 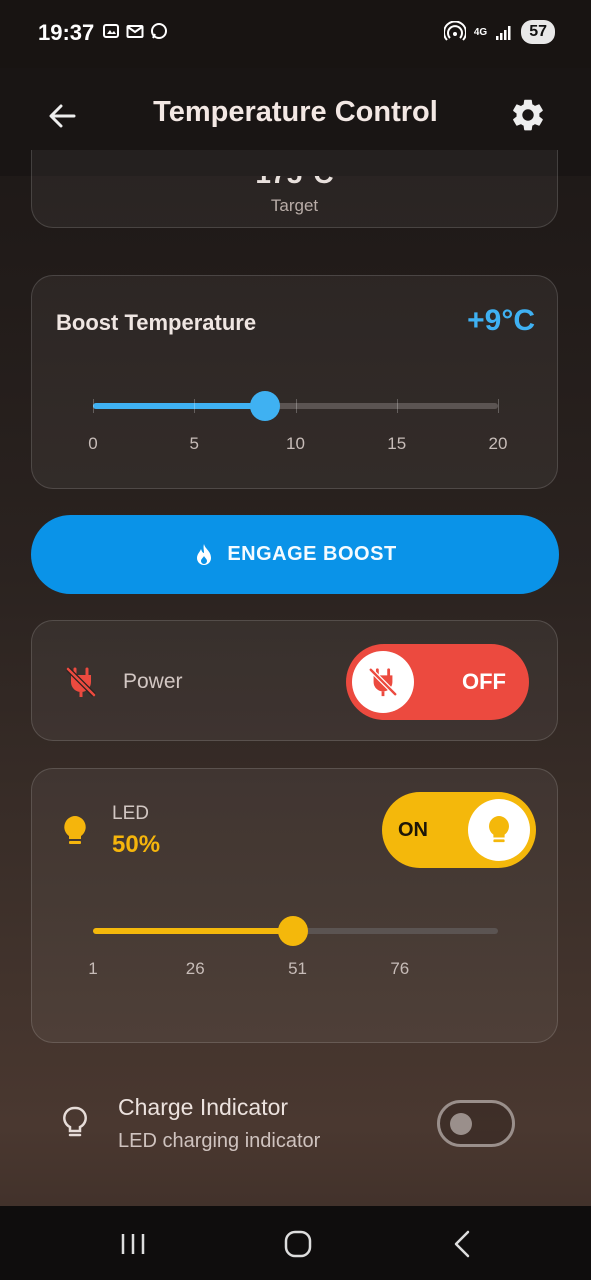 I want to click on target-card: 175°C Target, so click(x=294, y=189).